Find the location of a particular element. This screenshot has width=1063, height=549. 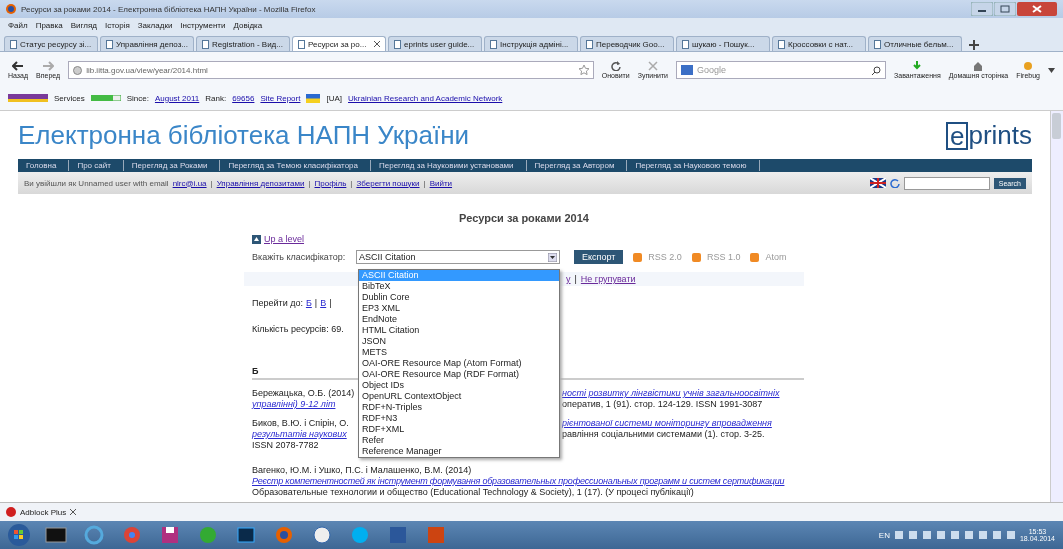

reload-icon is located at coordinates (615, 66).